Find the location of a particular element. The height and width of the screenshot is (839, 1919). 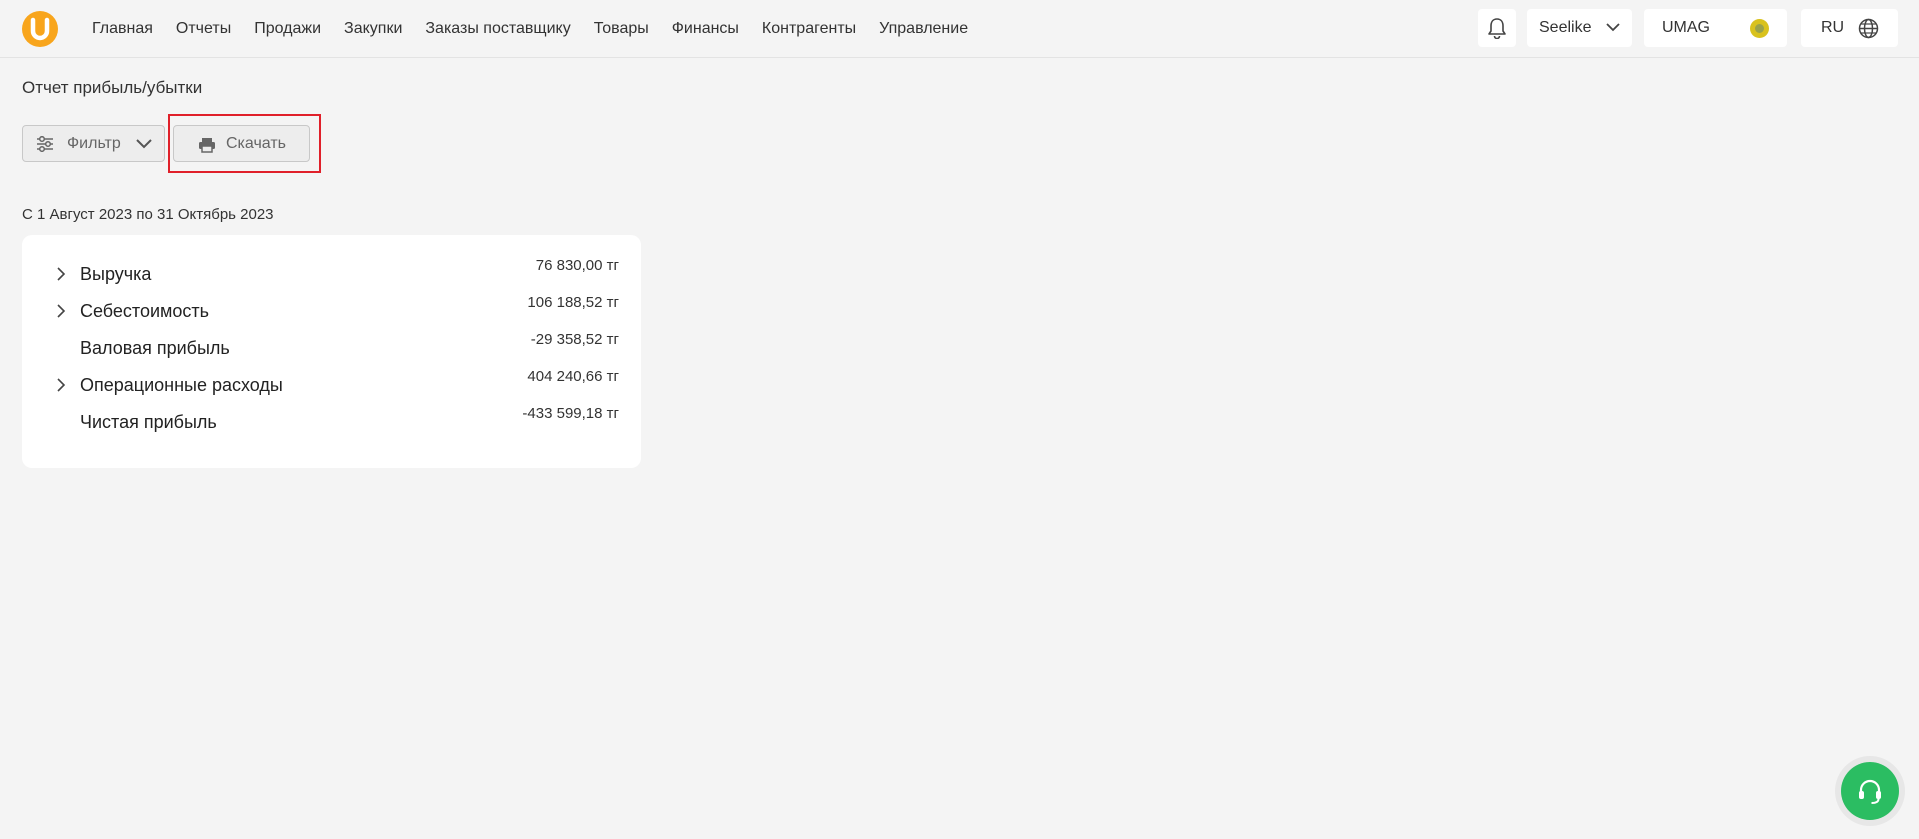

nav-item-sales: Продажи is located at coordinates (287, 29).